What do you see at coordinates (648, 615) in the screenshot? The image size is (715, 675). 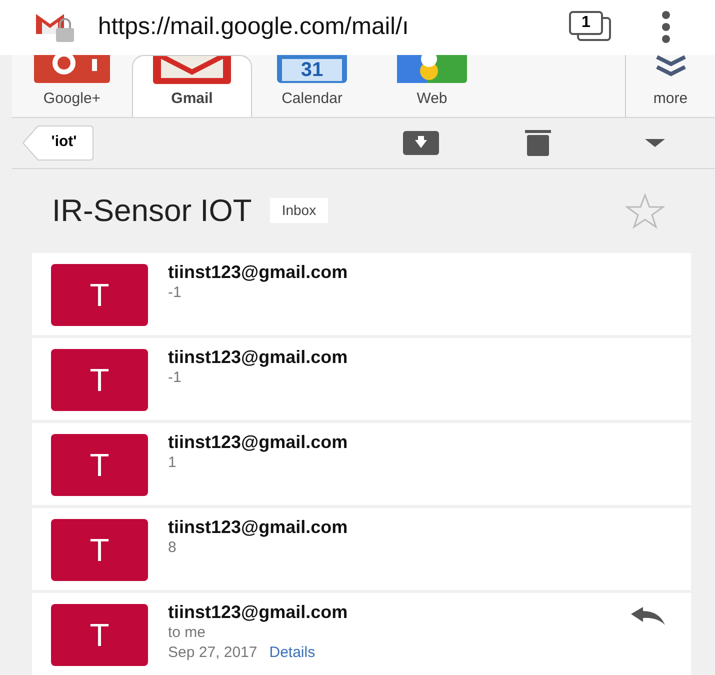 I see `reply-icon` at bounding box center [648, 615].